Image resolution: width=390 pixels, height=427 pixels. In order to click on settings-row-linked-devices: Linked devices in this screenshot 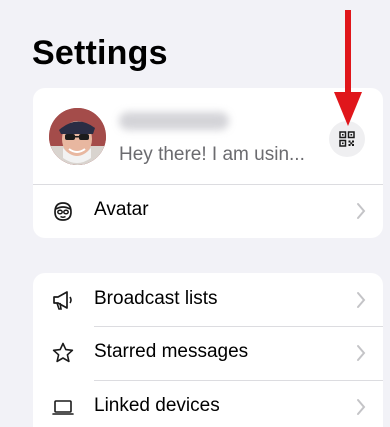, I will do `click(208, 404)`.